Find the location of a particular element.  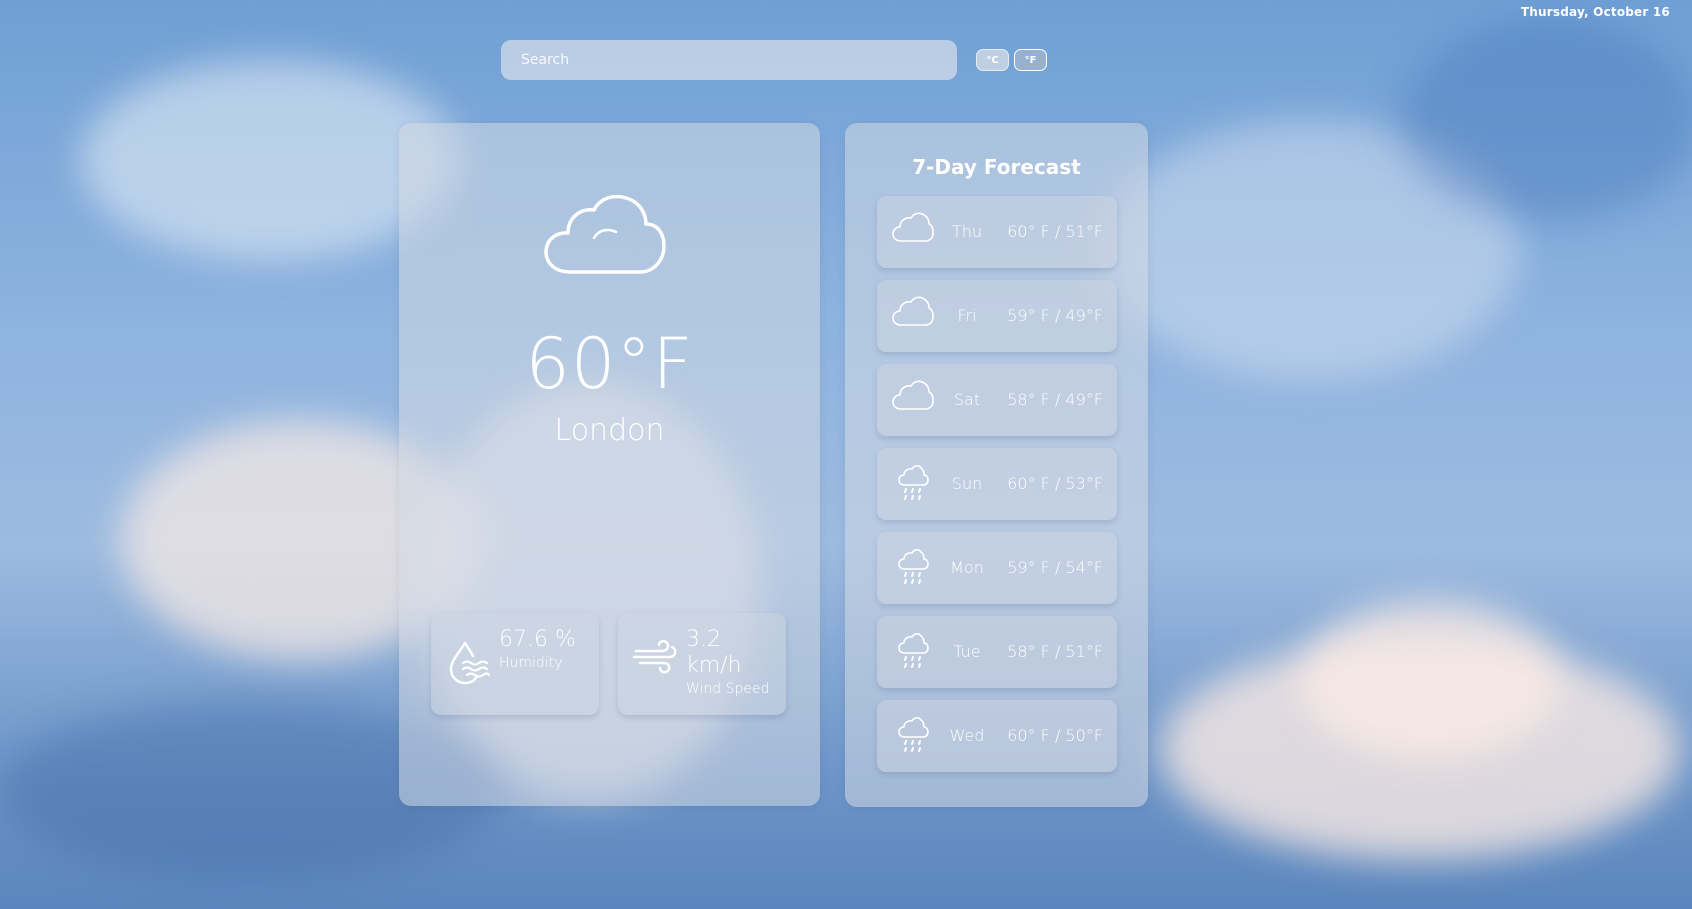

forecast-day: Wed is located at coordinates (967, 735).